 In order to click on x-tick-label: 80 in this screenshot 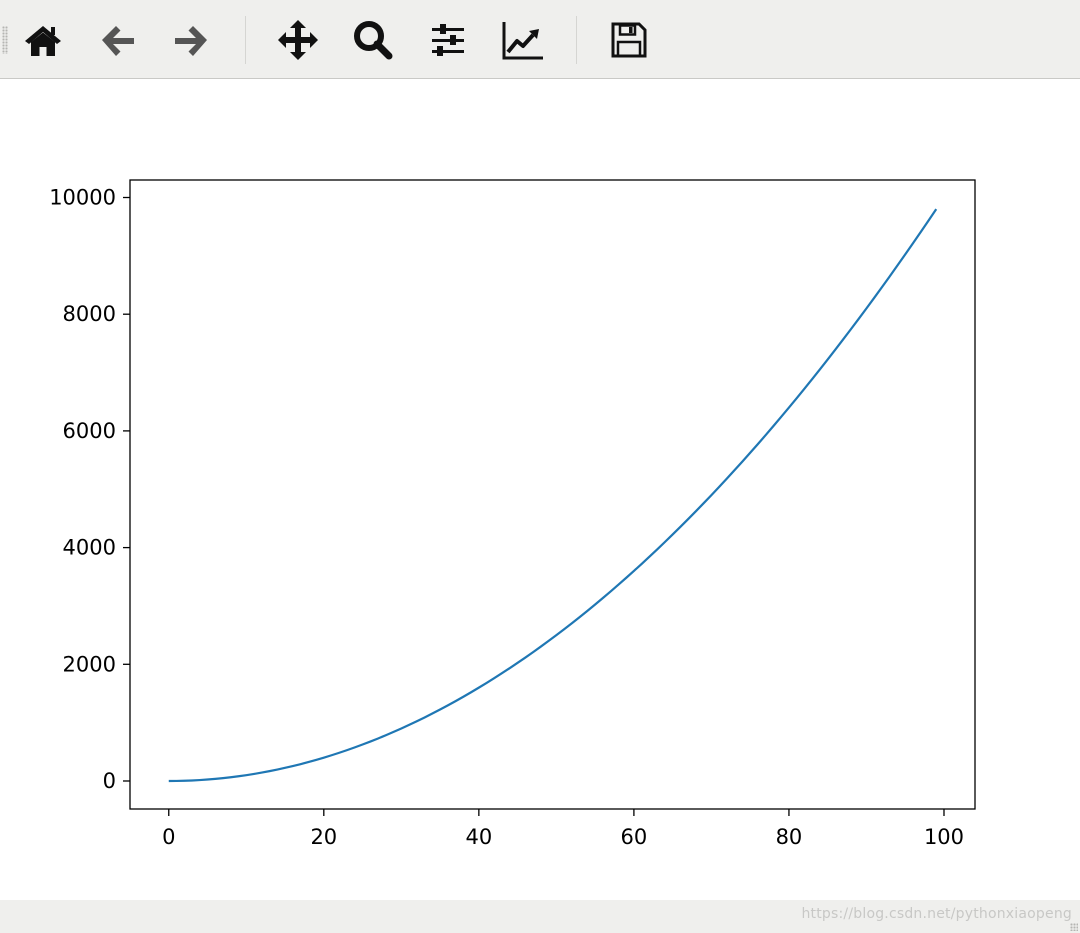, I will do `click(789, 837)`.